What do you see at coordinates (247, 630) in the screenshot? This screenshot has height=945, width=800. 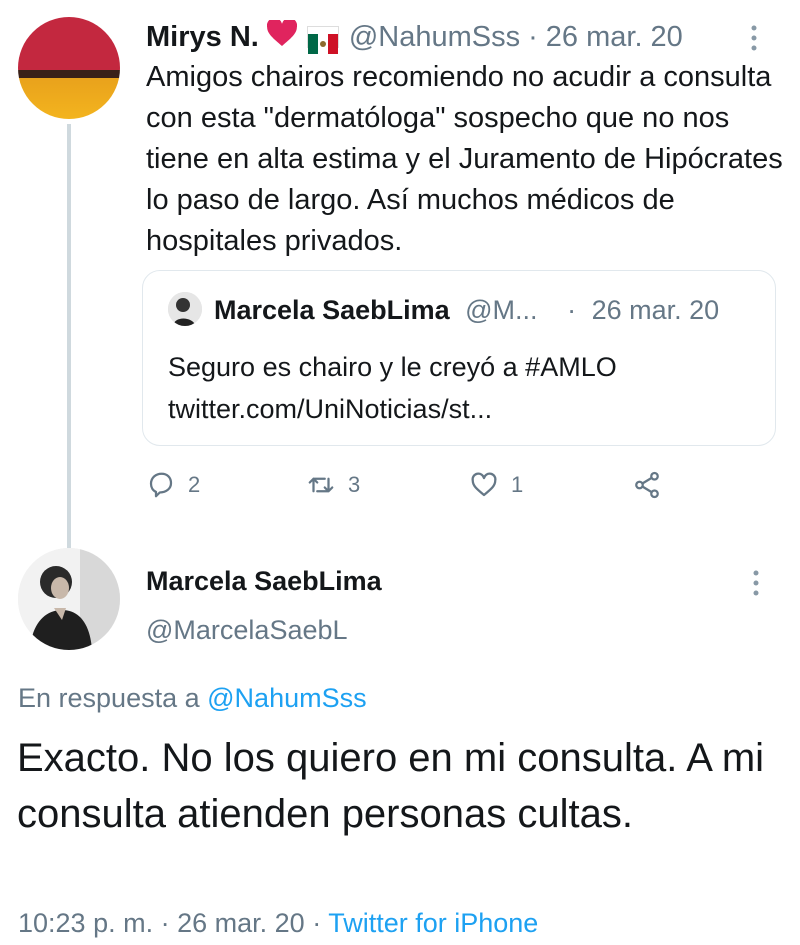 I see `author-handle: @MarcelaSaebL` at bounding box center [247, 630].